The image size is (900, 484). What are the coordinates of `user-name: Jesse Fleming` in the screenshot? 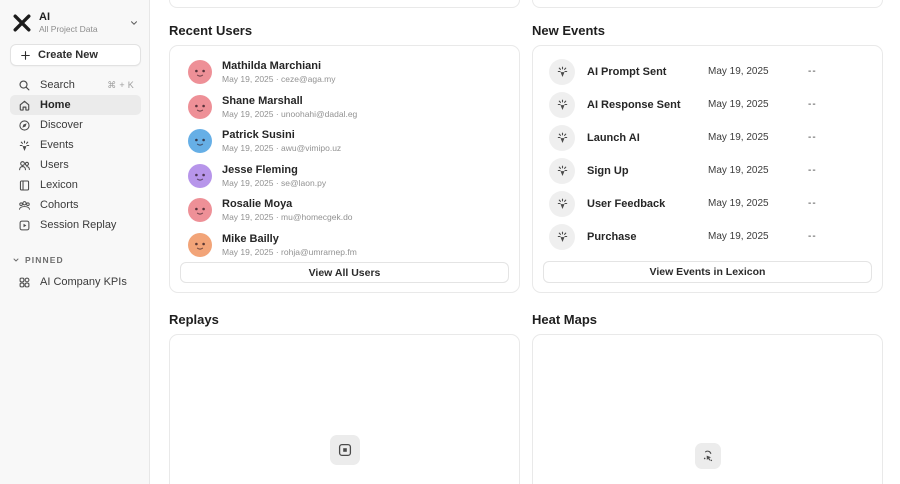 It's located at (260, 169).